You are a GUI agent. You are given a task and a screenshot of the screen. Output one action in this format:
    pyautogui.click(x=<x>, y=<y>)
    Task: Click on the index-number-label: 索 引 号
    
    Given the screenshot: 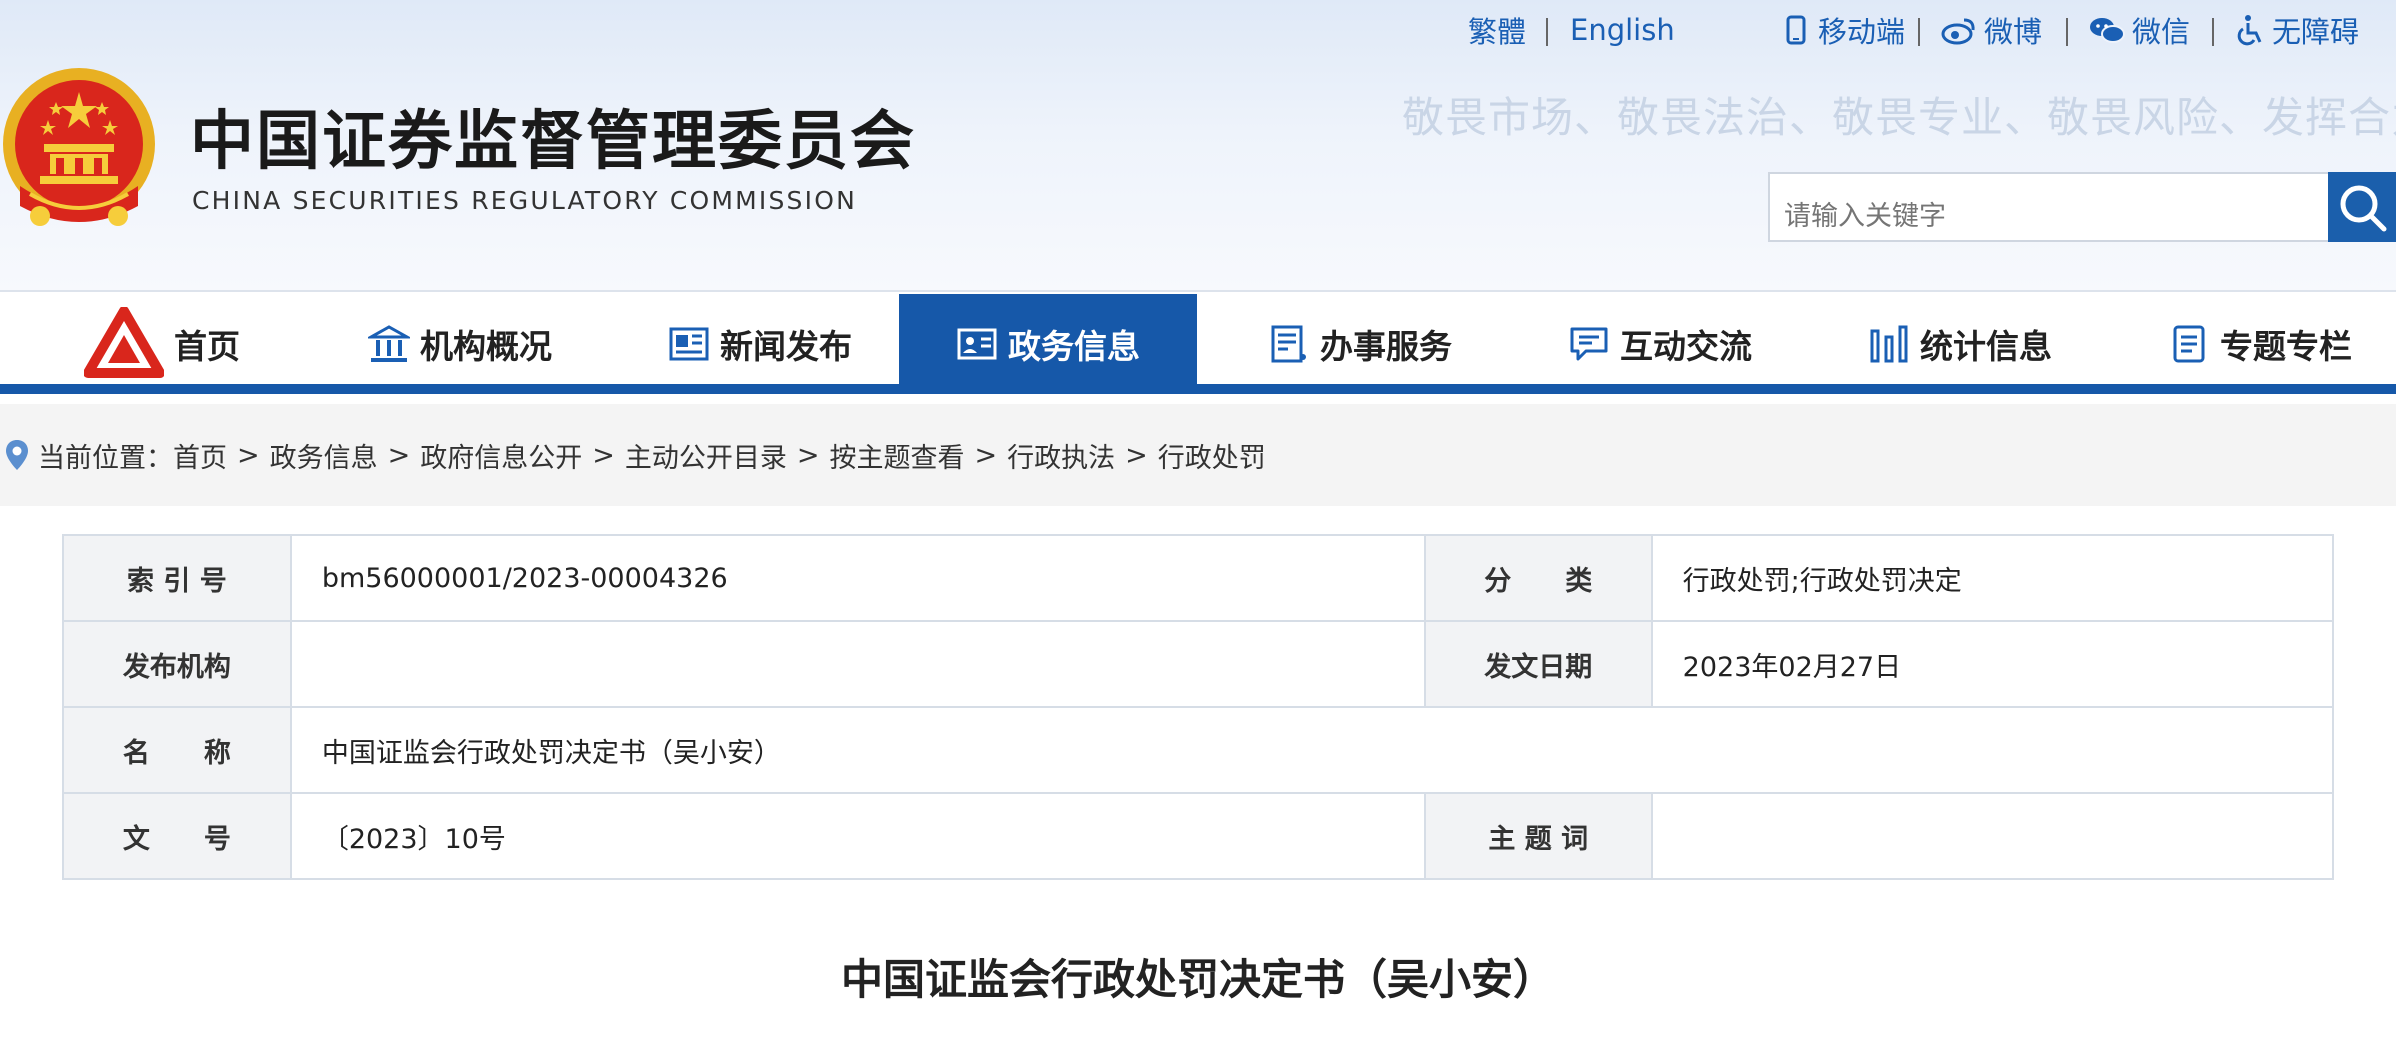 What is the action you would take?
    pyautogui.click(x=177, y=578)
    